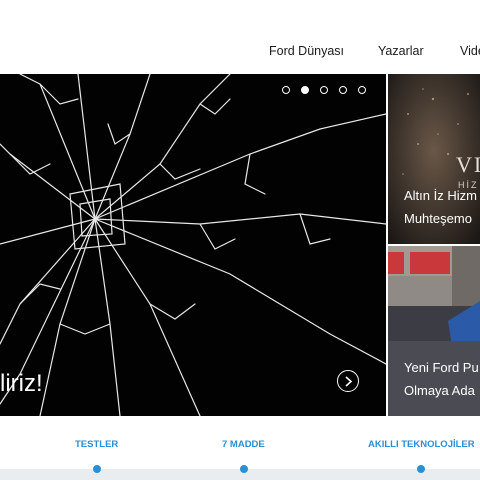 Image resolution: width=480 pixels, height=480 pixels. Describe the element at coordinates (434, 331) in the screenshot. I see `side-card-yeni-ford: Yeni Ford Pu Olmaya Ada` at that location.